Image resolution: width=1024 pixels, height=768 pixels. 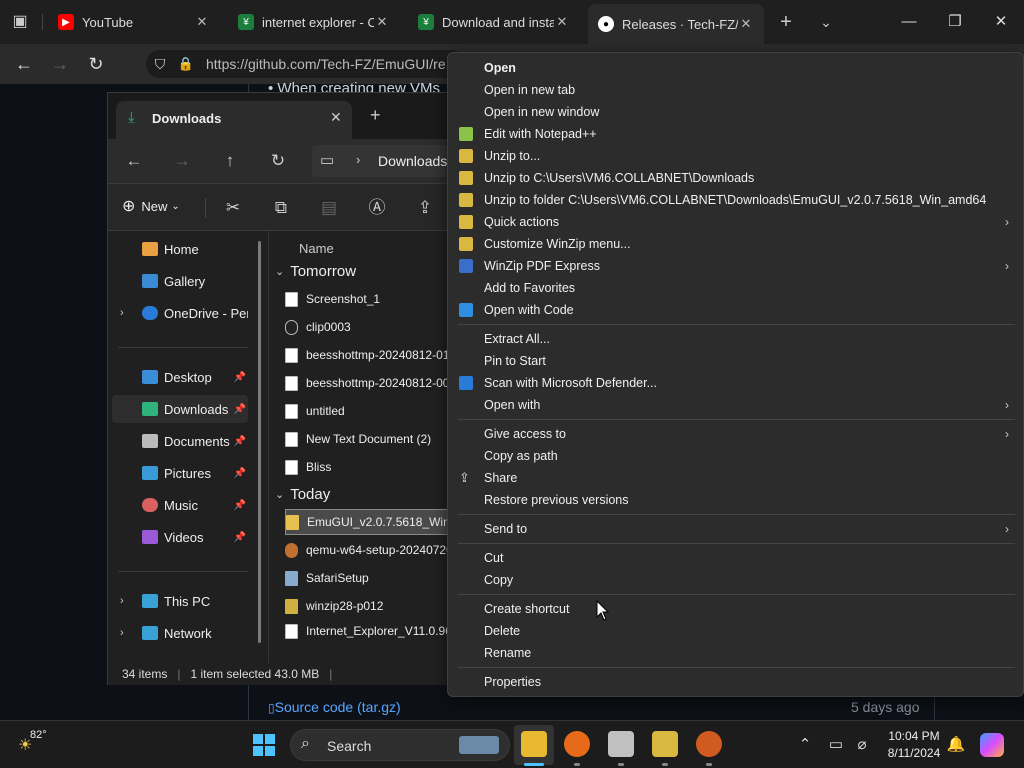 I want to click on source-link-label: Source code (tar.gz), so click(x=338, y=707).